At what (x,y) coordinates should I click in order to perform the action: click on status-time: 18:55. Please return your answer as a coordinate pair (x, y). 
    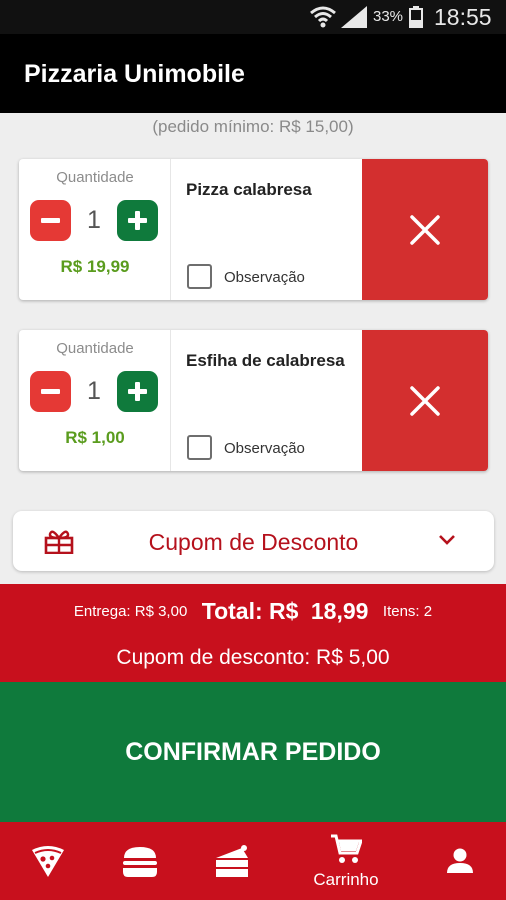
    Looking at the image, I should click on (463, 17).